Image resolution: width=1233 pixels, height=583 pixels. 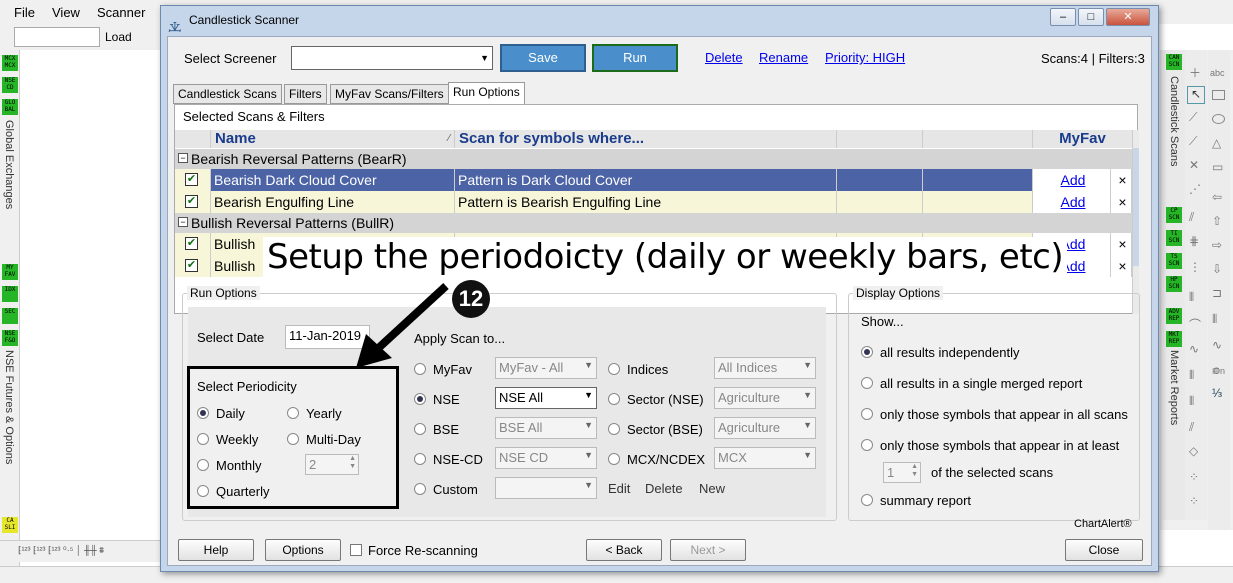 I want to click on sector-bse-radio, so click(x=614, y=429).